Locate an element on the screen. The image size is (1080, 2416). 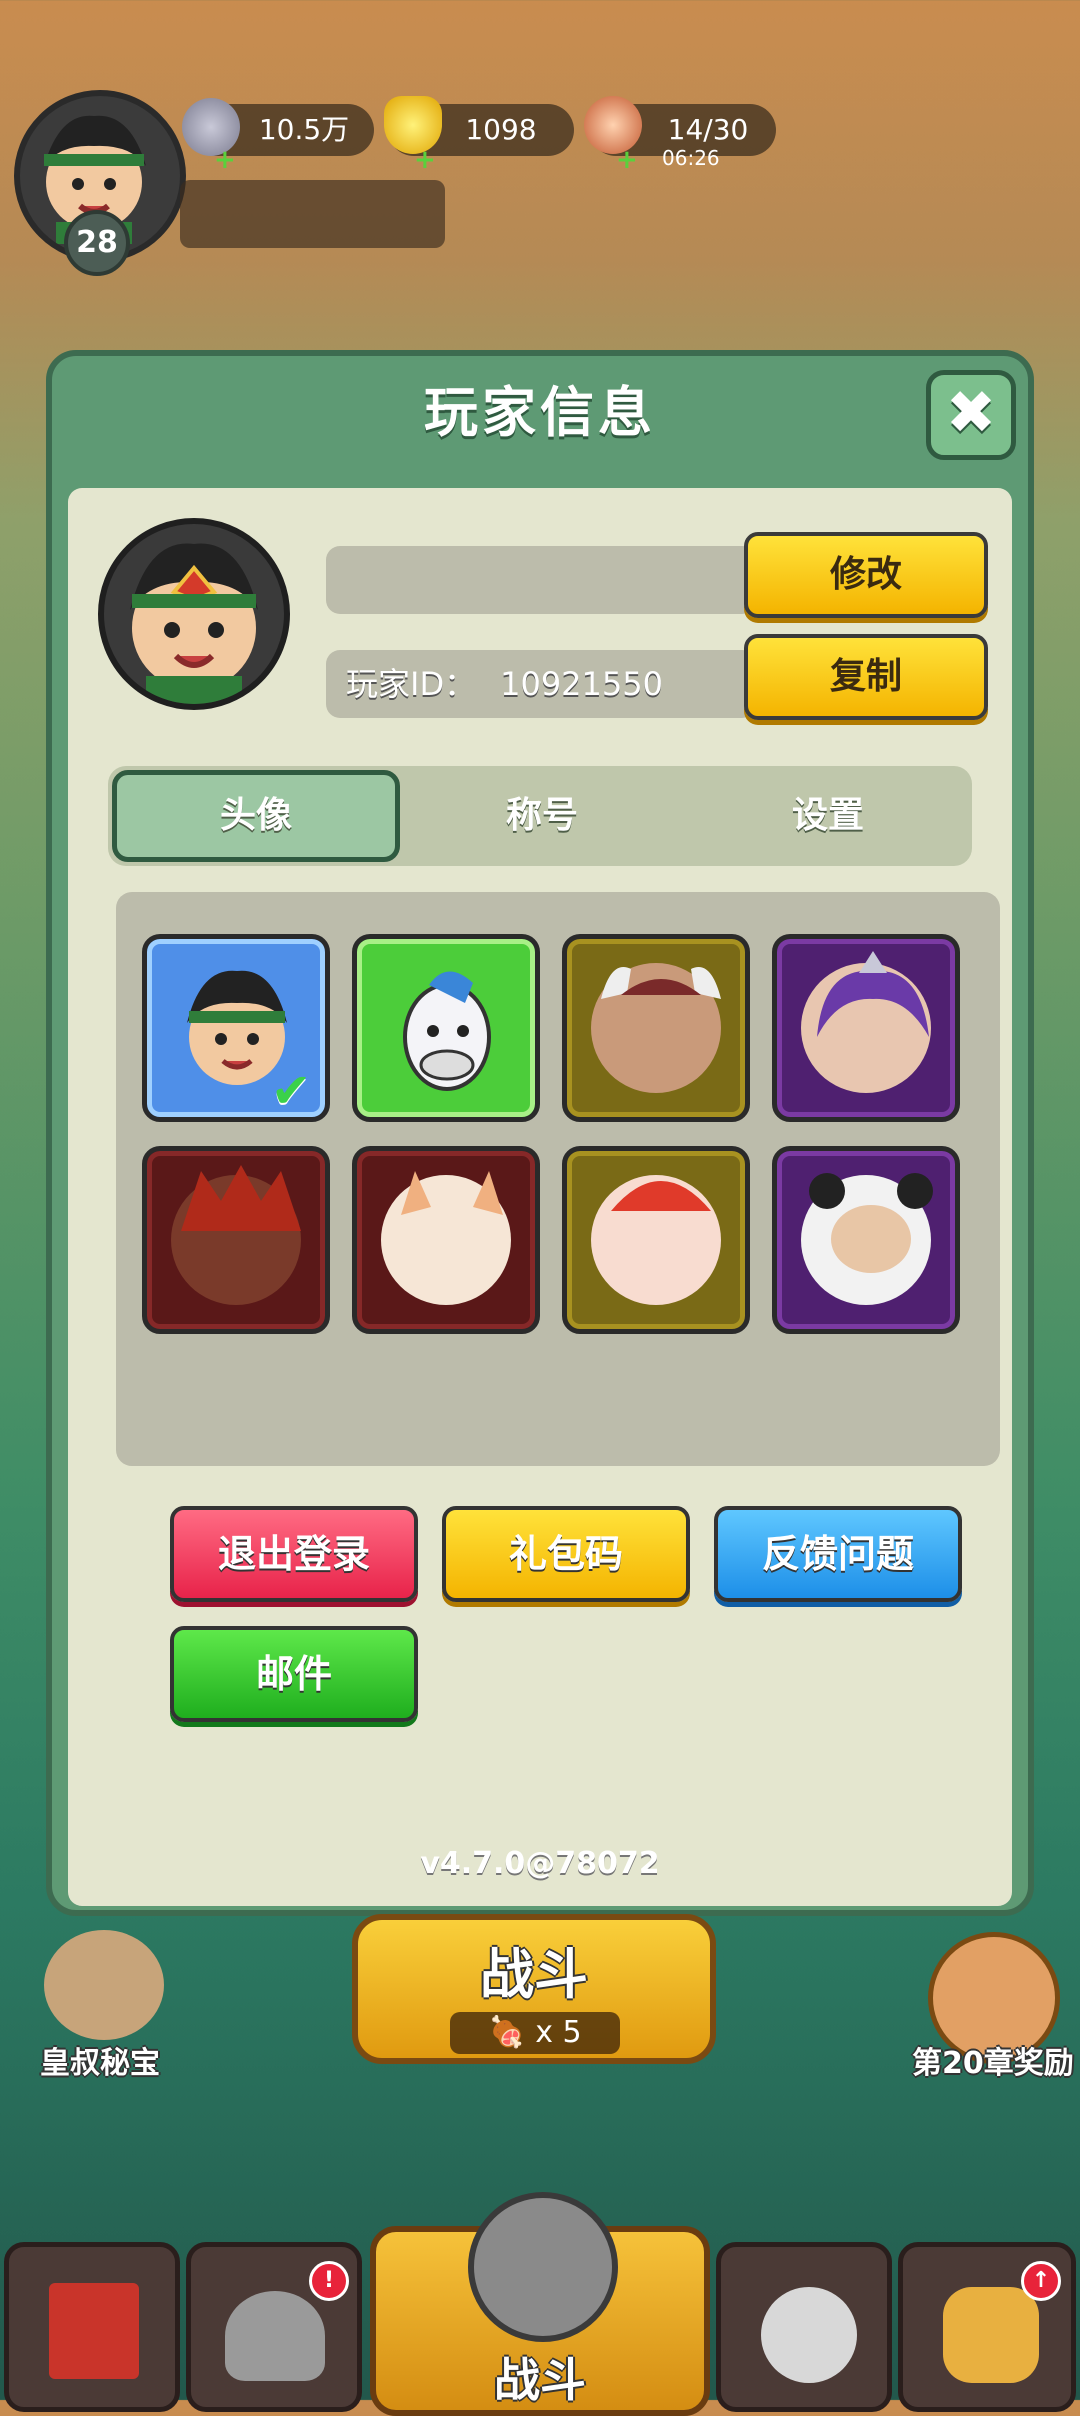
copy-id-button: 复制 is located at coordinates (866, 677).